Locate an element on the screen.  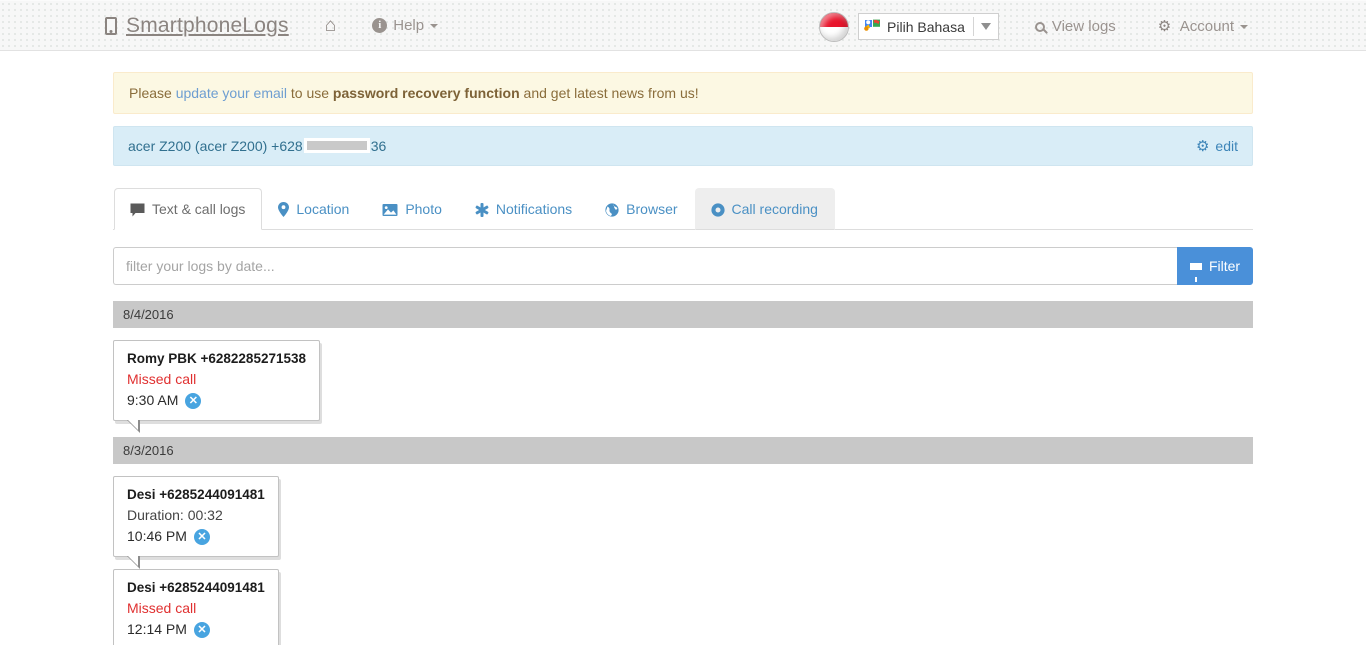
google-translate-icon is located at coordinates (872, 26).